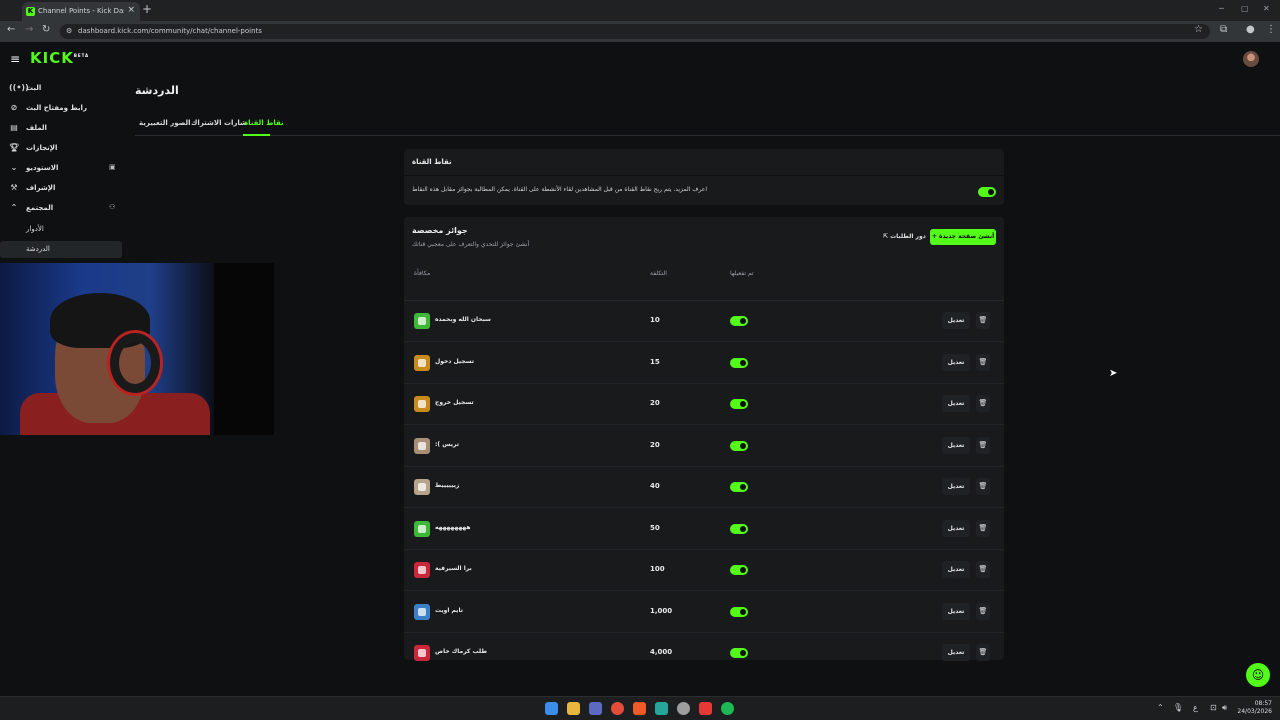 The height and width of the screenshot is (720, 1280). What do you see at coordinates (655, 361) in the screenshot?
I see `reward-cost: 15` at bounding box center [655, 361].